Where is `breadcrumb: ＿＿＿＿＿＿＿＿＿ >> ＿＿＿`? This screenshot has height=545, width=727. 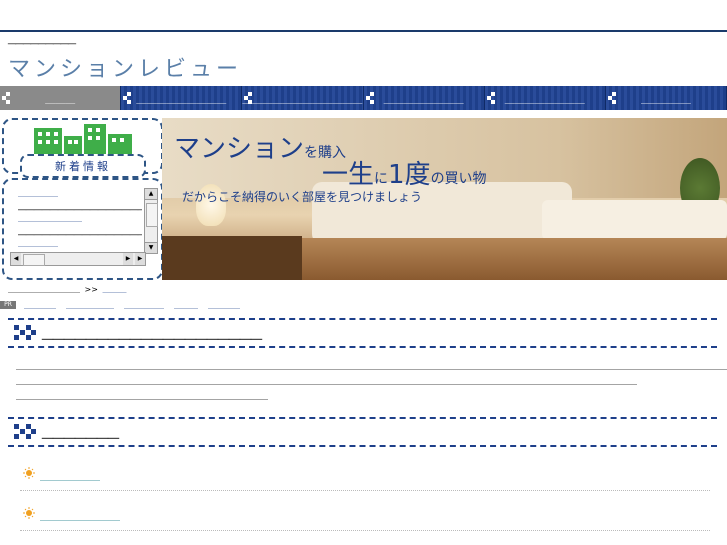
breadcrumb: ＿＿＿＿＿＿＿＿＿ >> ＿＿＿ is located at coordinates (67, 289).